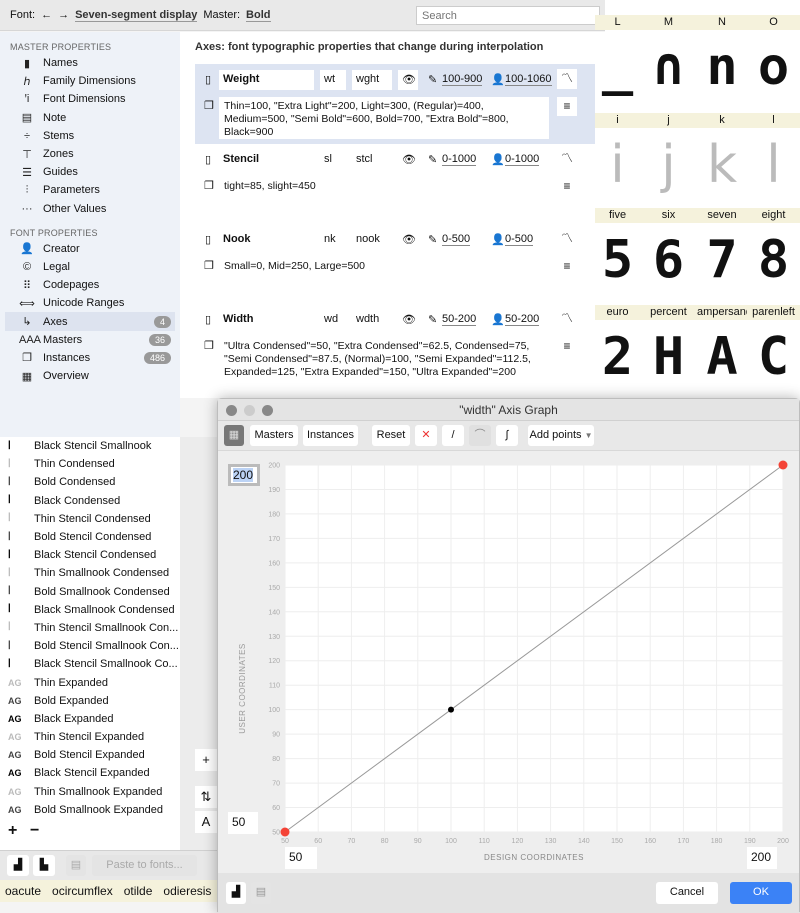 This screenshot has width=800, height=913. I want to click on list-item: AG Thin Stencil Expanded, so click(90, 737).